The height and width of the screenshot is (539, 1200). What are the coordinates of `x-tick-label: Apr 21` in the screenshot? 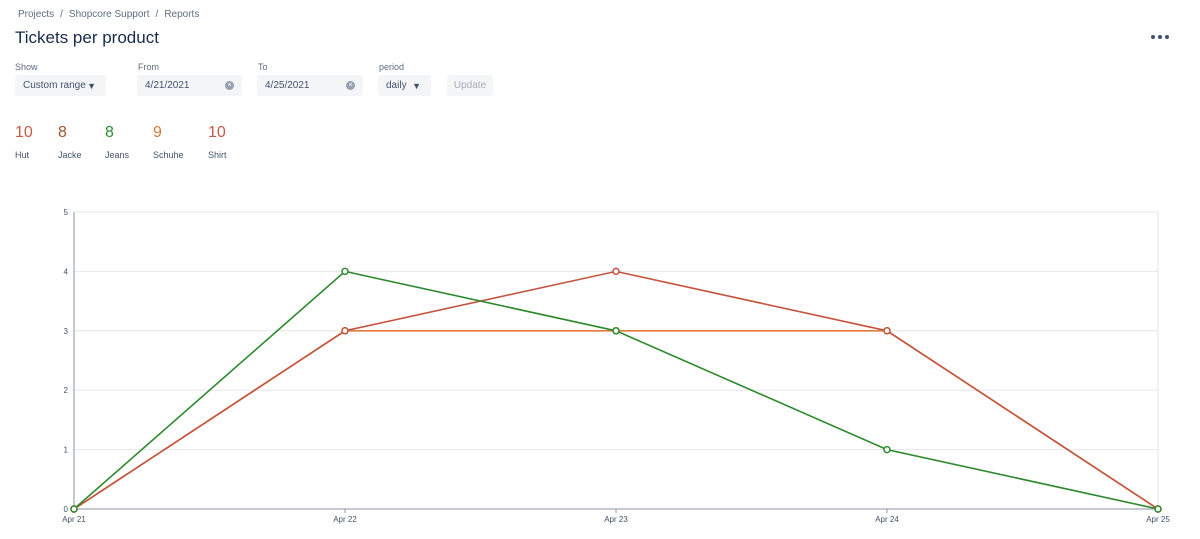 It's located at (74, 519).